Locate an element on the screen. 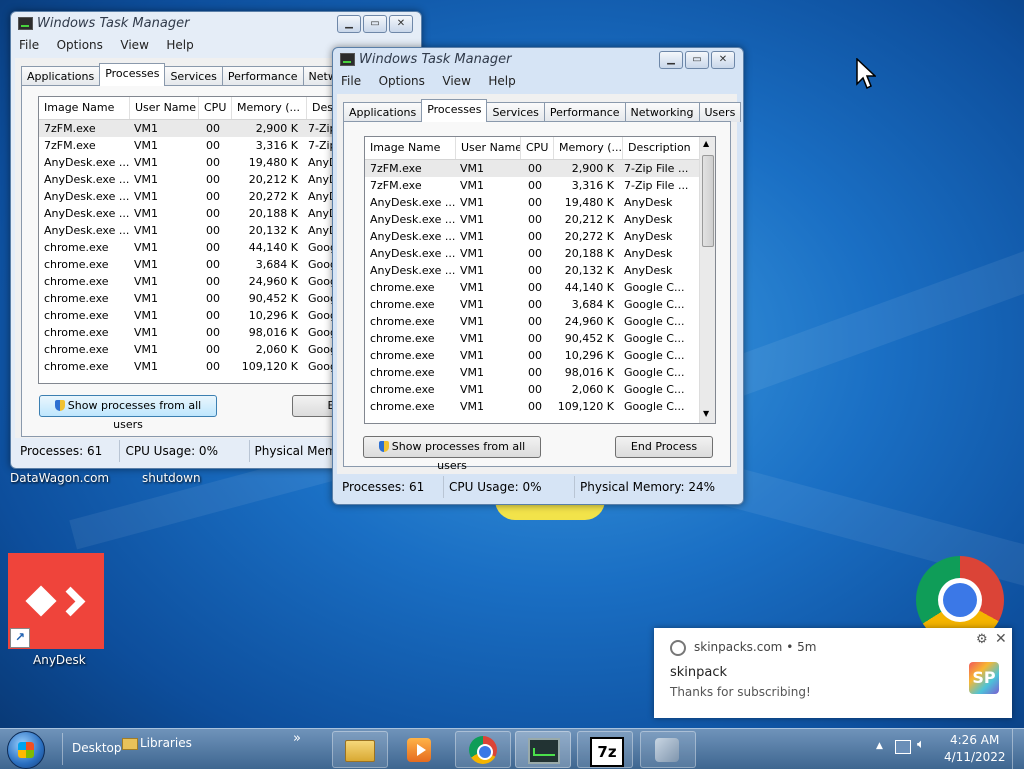 Image resolution: width=1024 pixels, height=769 pixels. table-row: AnyDesk.exe ... VM1 00 20,272 K AnyDesk is located at coordinates (540, 236).